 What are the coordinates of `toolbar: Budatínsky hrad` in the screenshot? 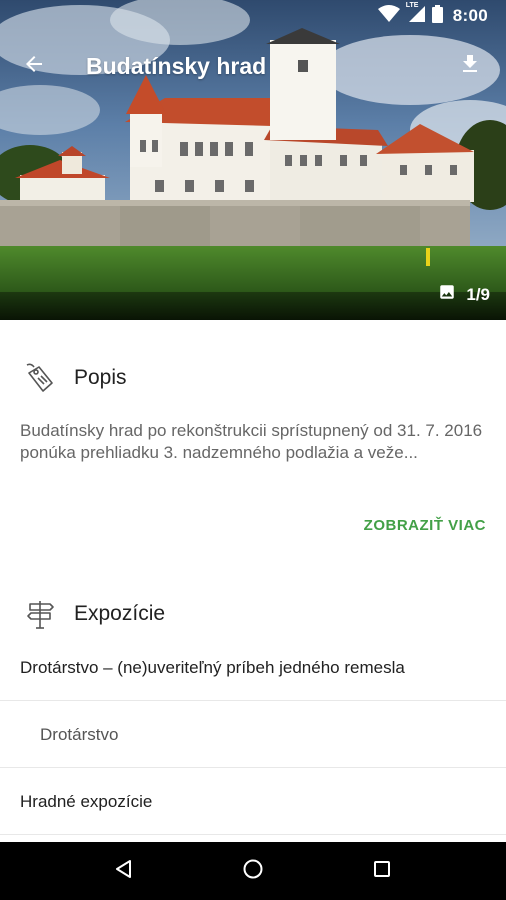 It's located at (253, 66).